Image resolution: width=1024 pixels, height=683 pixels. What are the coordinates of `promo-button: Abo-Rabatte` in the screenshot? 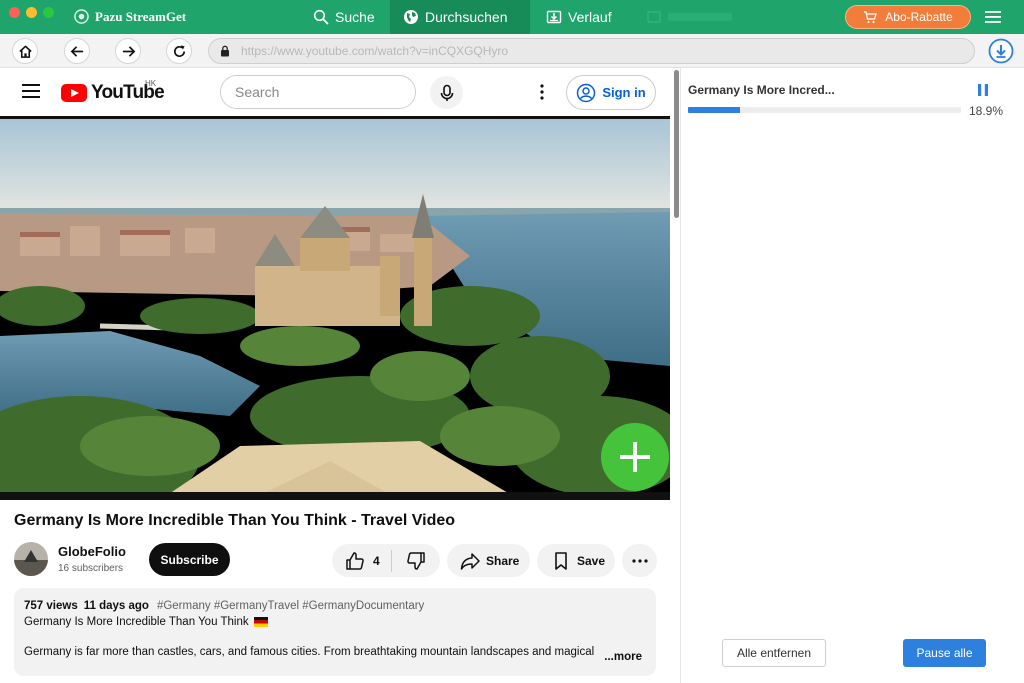 It's located at (908, 17).